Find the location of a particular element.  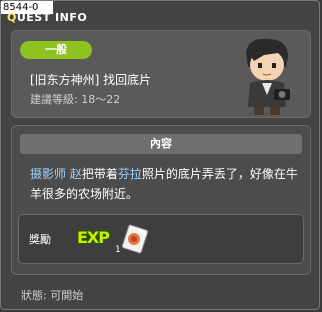

window-title-rest: UEST INFO is located at coordinates (52, 17).